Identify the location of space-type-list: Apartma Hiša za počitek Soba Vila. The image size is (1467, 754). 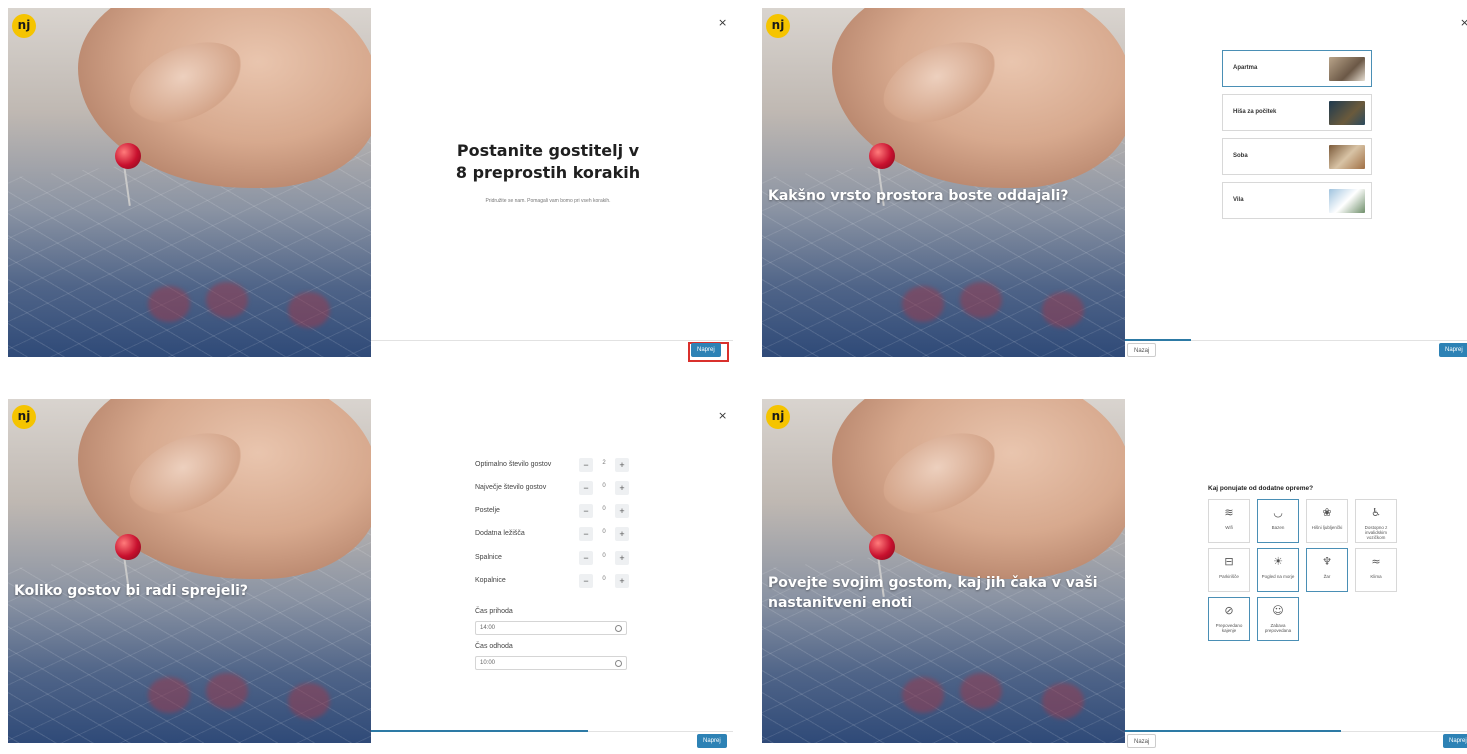
(1297, 138).